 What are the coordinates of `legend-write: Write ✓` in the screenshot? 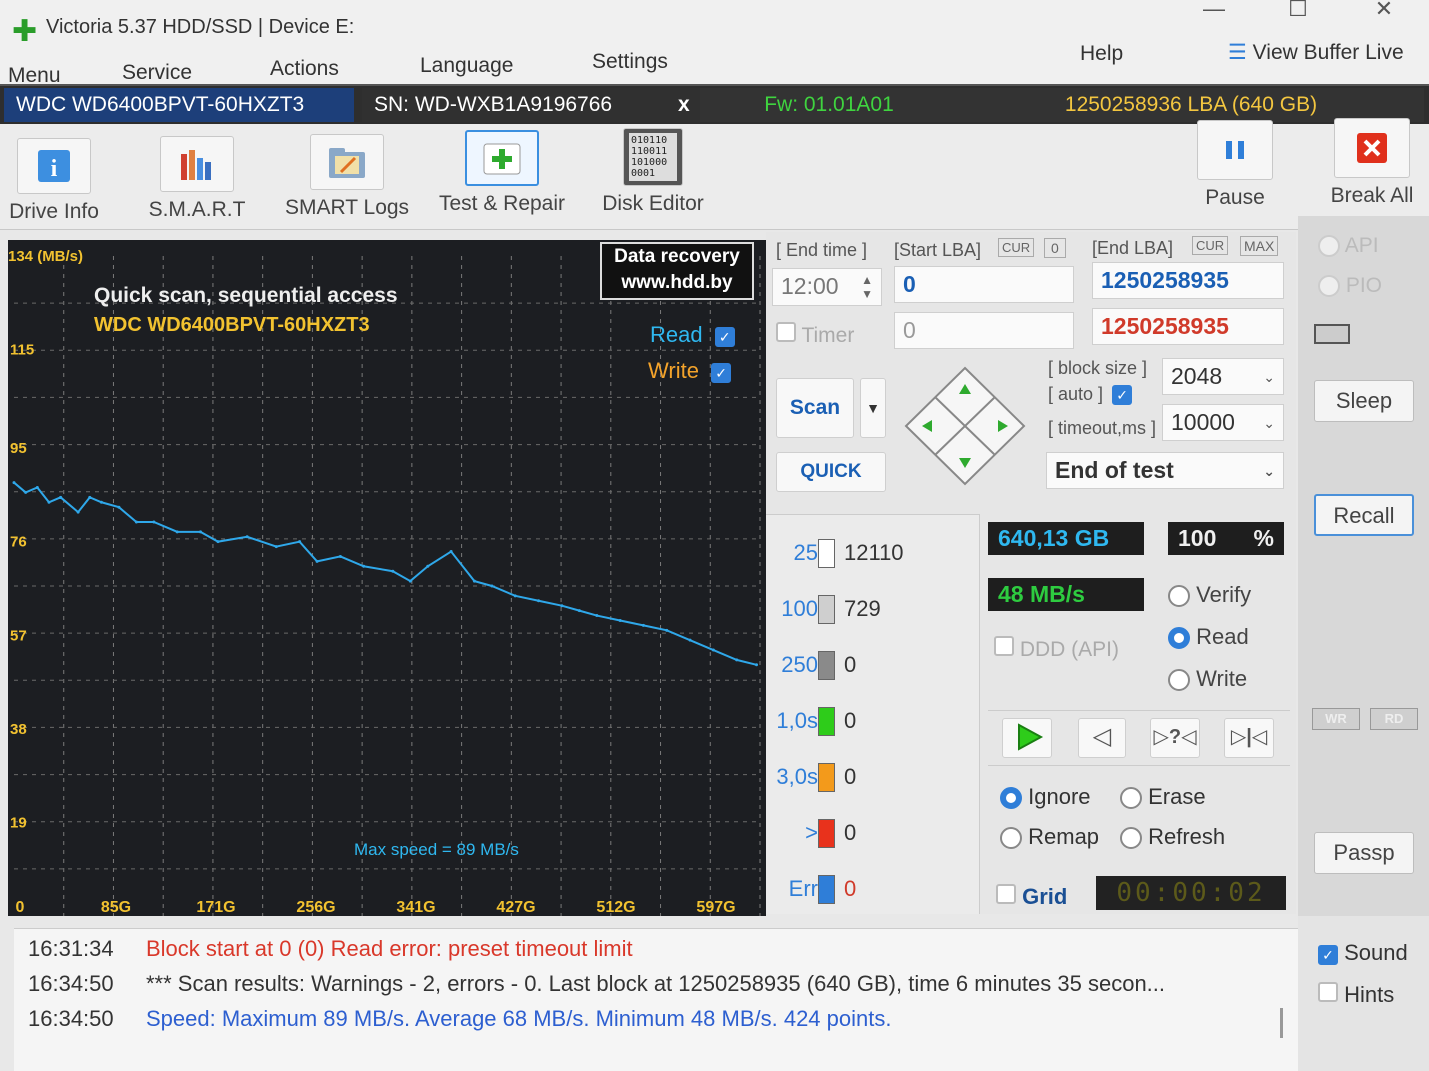 It's located at (690, 371).